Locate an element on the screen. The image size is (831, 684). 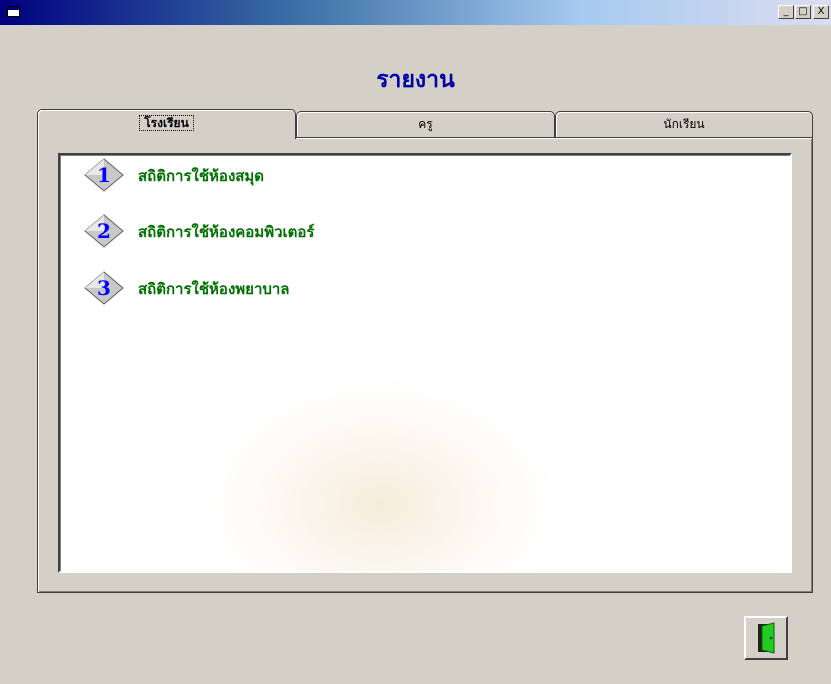
close-button: X is located at coordinates (821, 12).